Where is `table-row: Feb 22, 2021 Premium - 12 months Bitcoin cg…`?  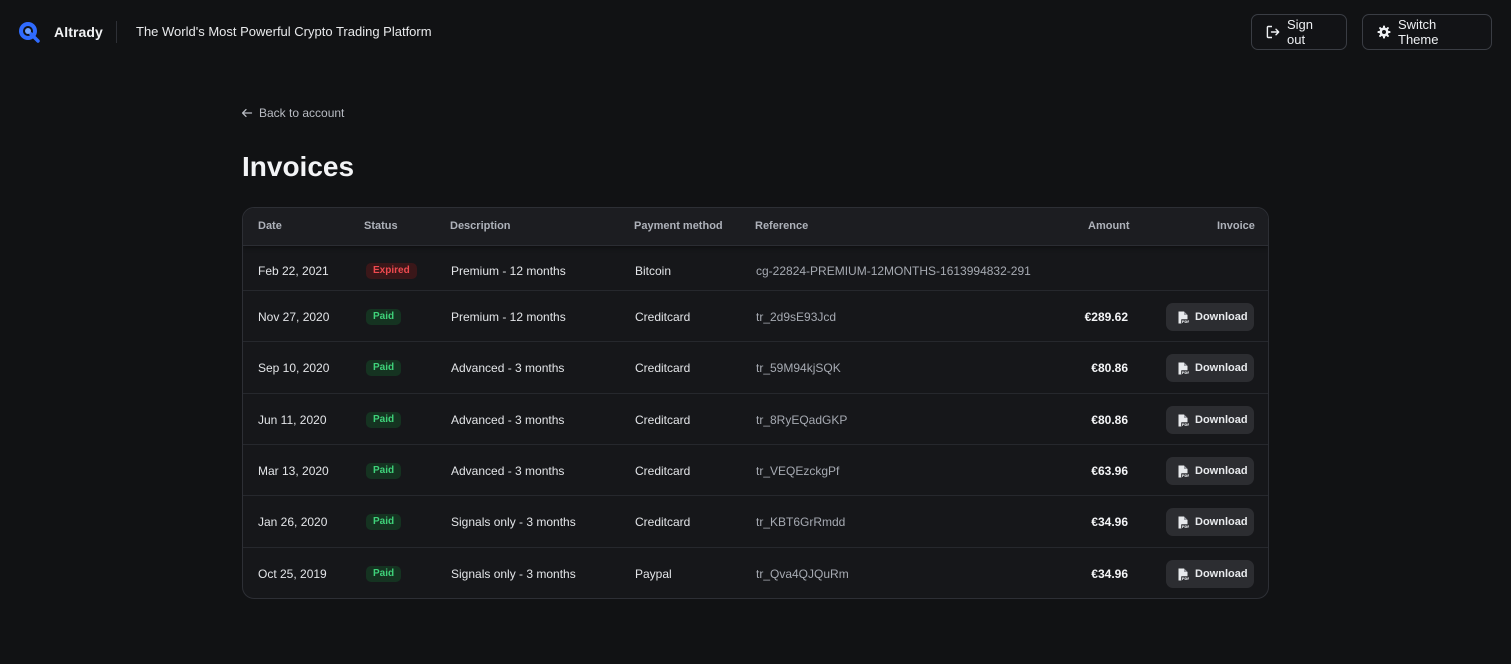 table-row: Feb 22, 2021 Premium - 12 months Bitcoin cg… is located at coordinates (755, 270).